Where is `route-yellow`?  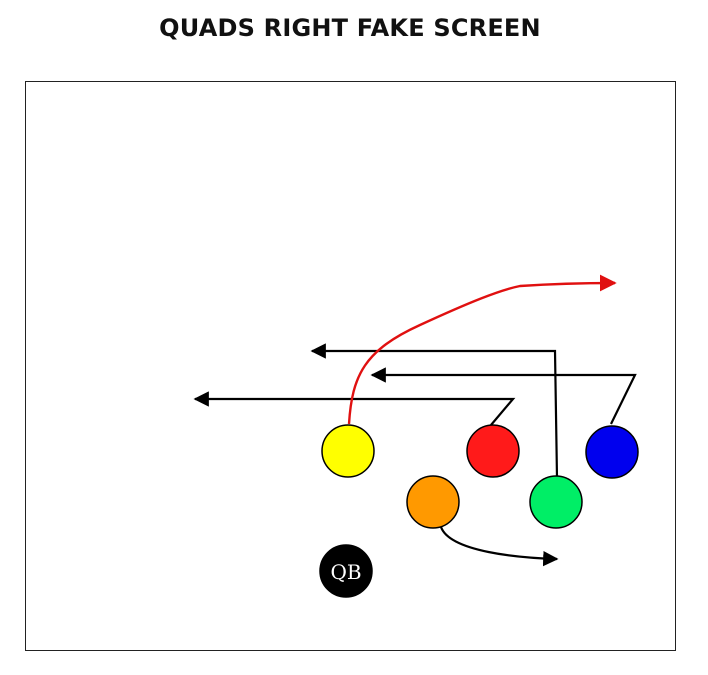 route-yellow is located at coordinates (482, 349).